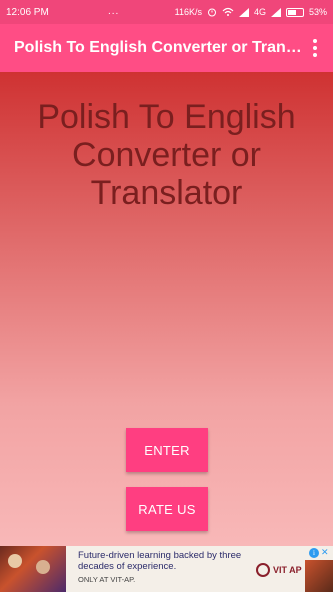 The width and height of the screenshot is (333, 592). What do you see at coordinates (314, 553) in the screenshot?
I see `ad-info-icon: i` at bounding box center [314, 553].